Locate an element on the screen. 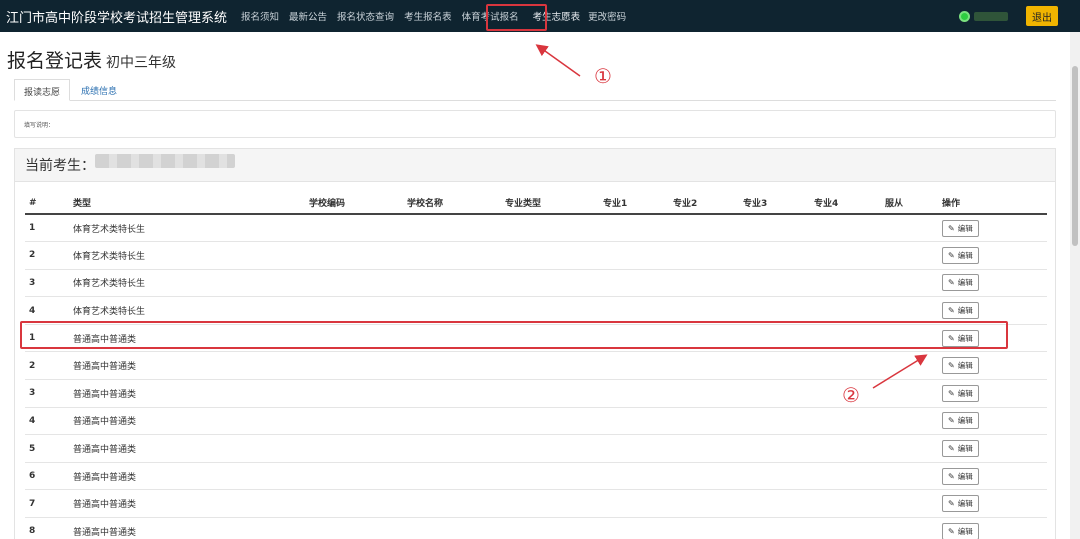  nav-item-registration-status: 报名状态查询 is located at coordinates (365, 16).